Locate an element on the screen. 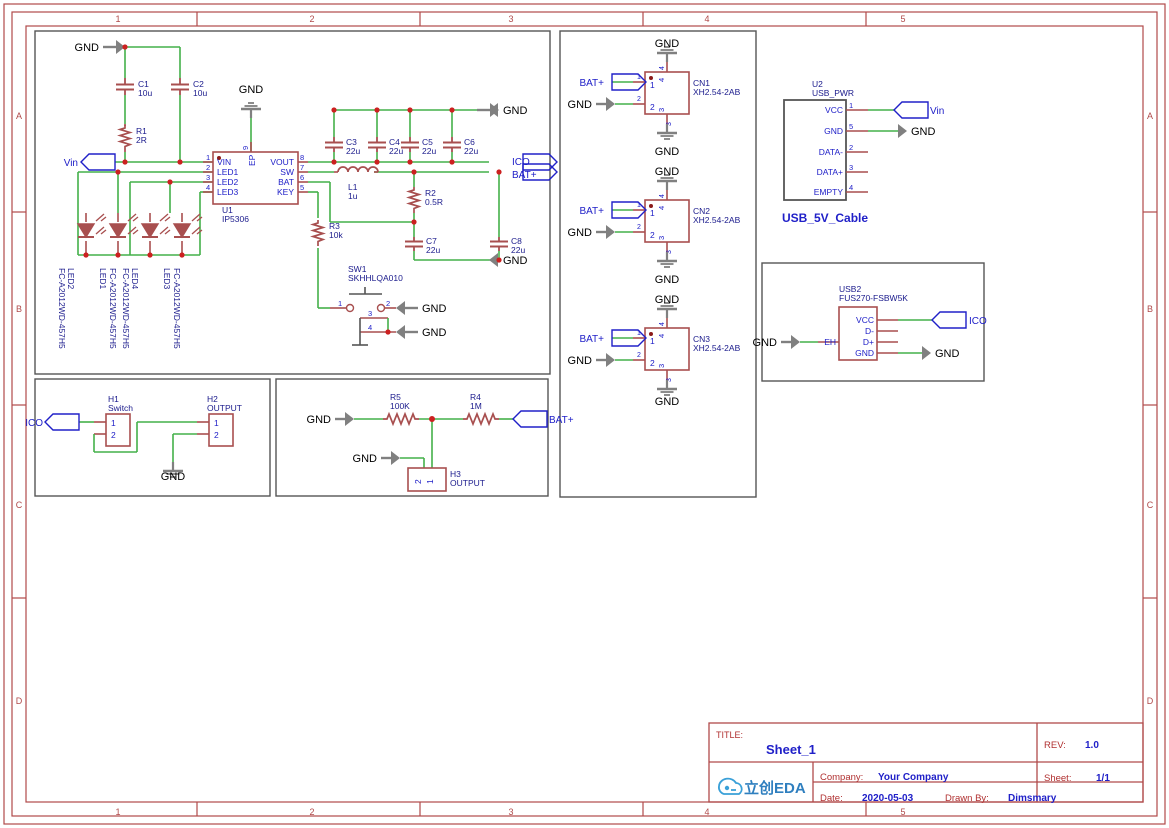  drawn-value: Dimsmary is located at coordinates (1032, 798).